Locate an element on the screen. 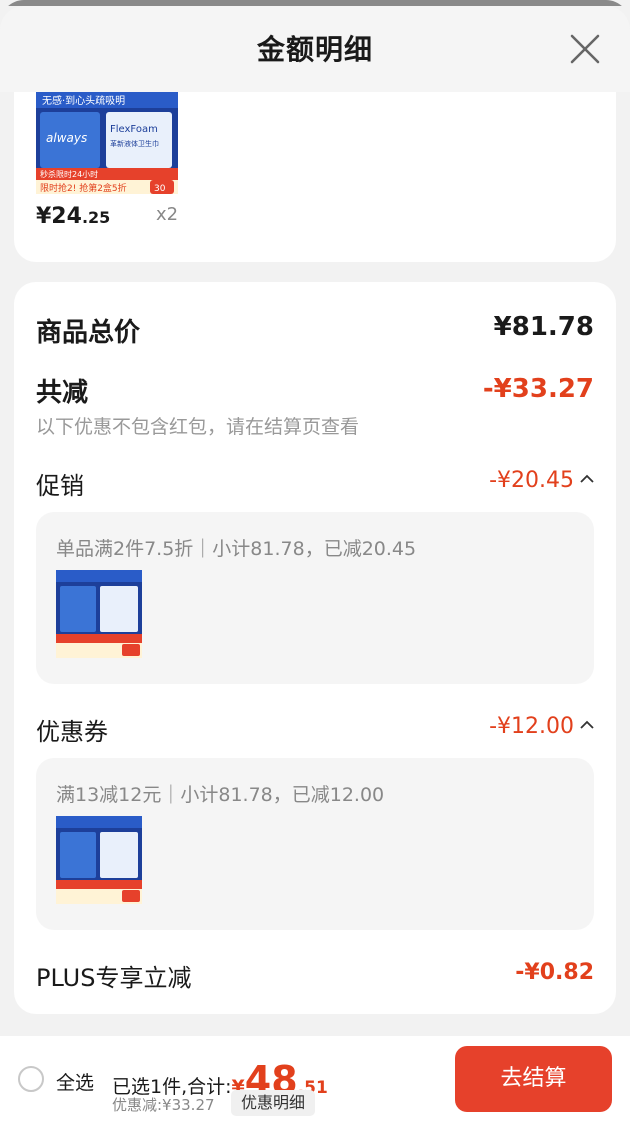  close-icon is located at coordinates (585, 49).